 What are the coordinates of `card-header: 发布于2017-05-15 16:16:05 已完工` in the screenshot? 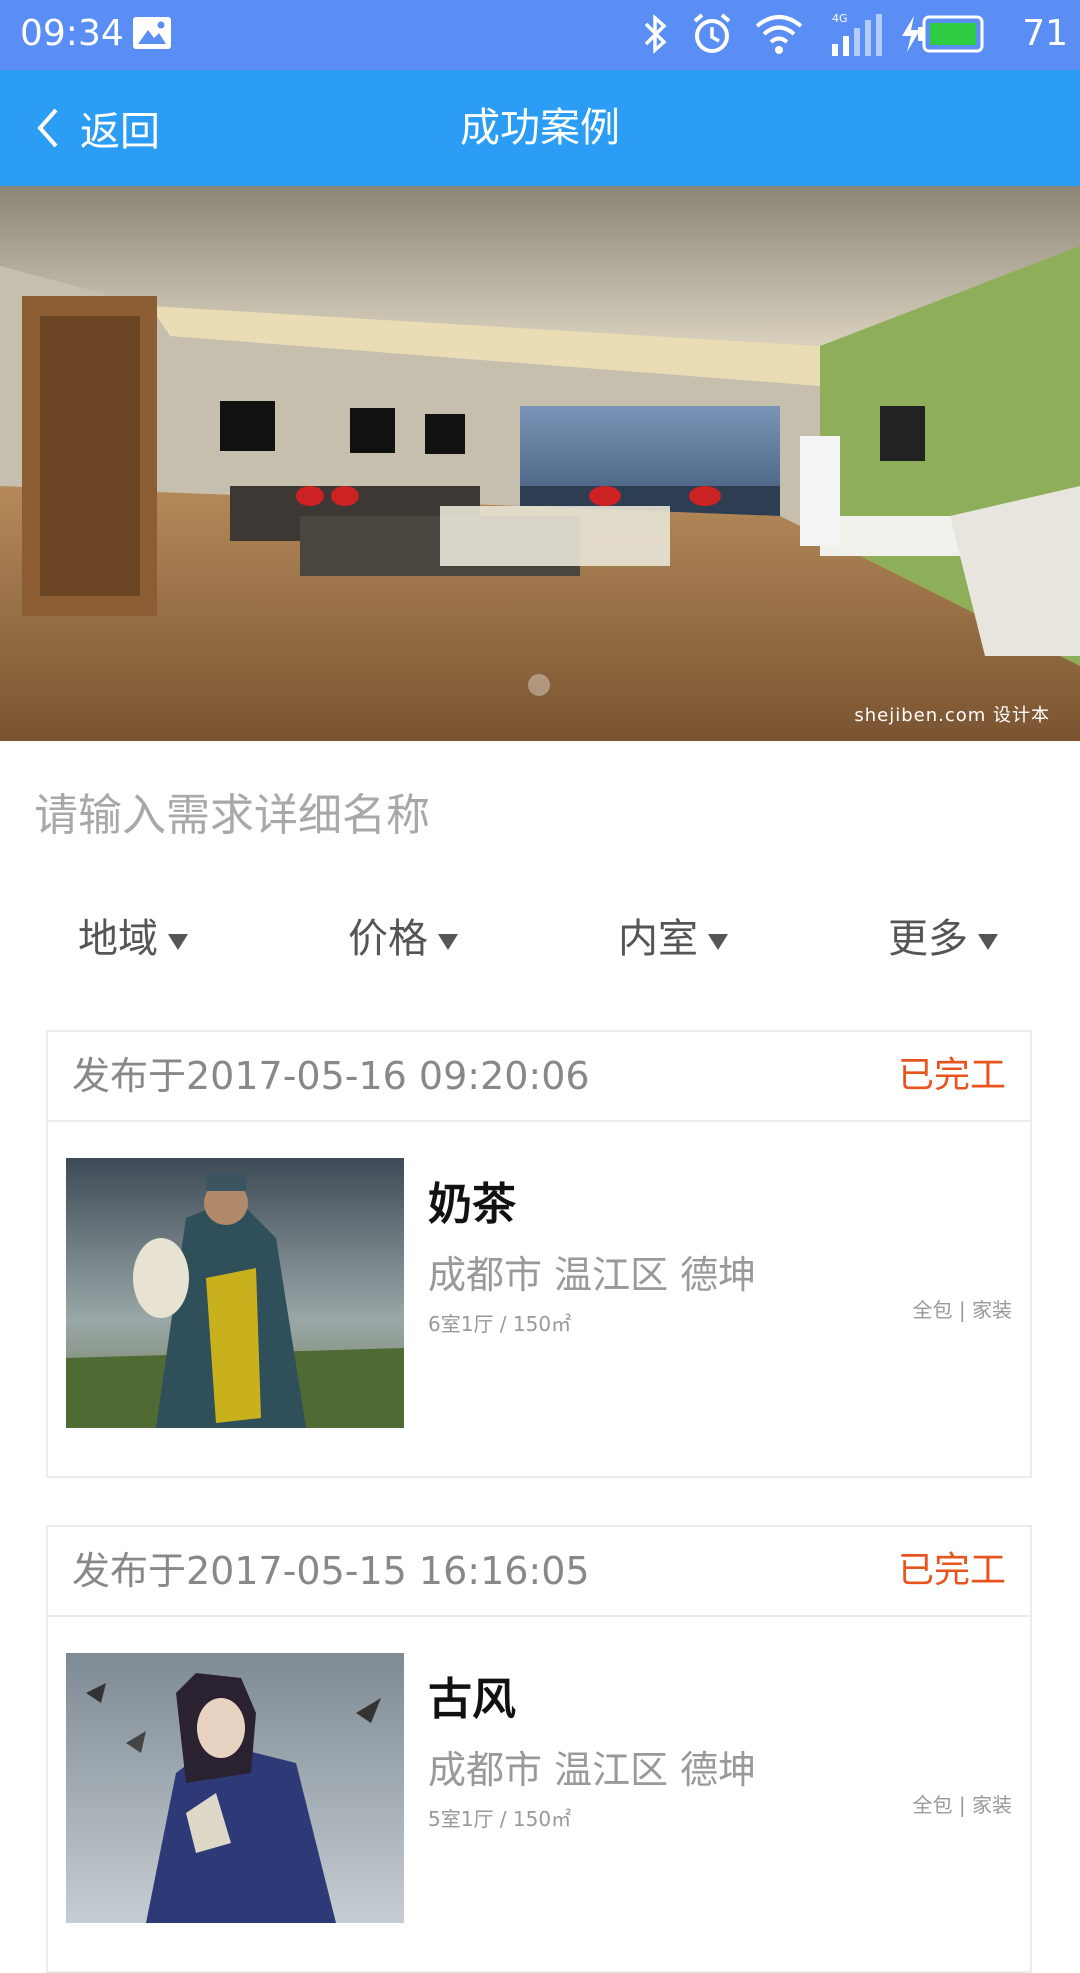 It's located at (539, 1572).